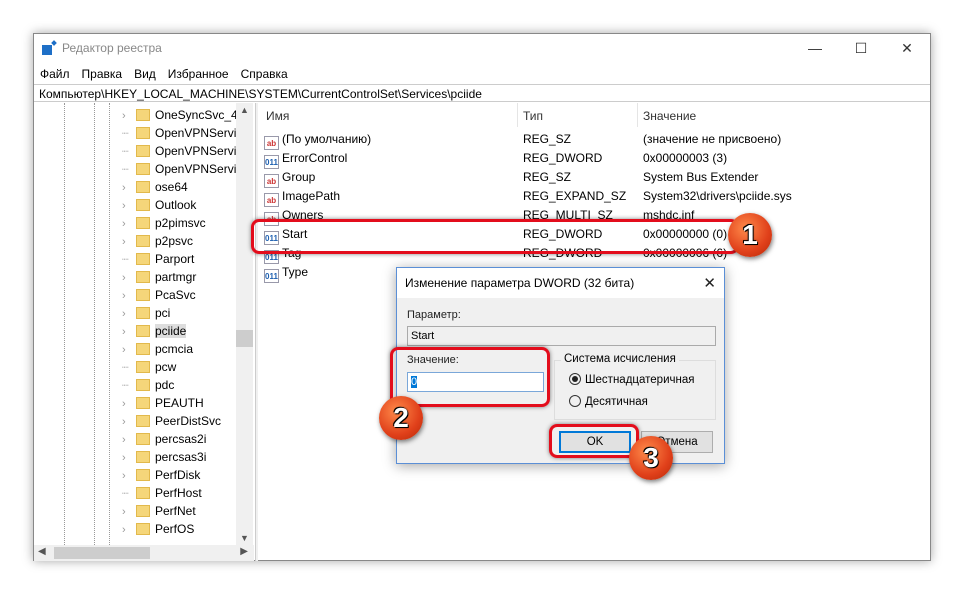  Describe the element at coordinates (631, 379) in the screenshot. I see `radio-hex: Шестнадцатеричная` at that location.